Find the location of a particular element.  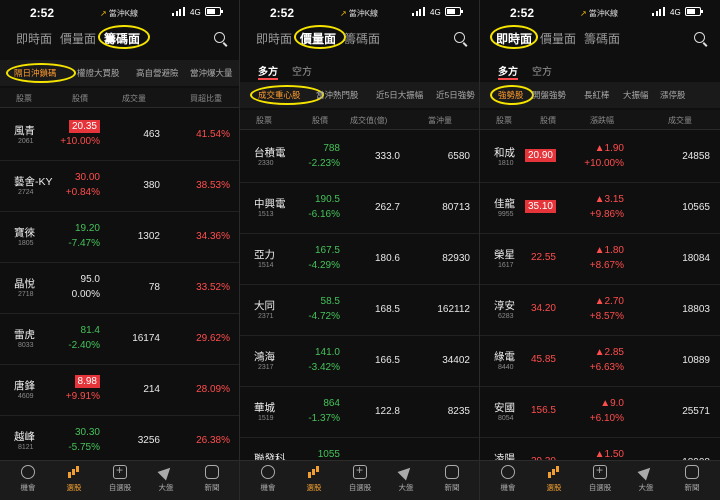

category-tab: 漲停股 is located at coordinates (673, 95).